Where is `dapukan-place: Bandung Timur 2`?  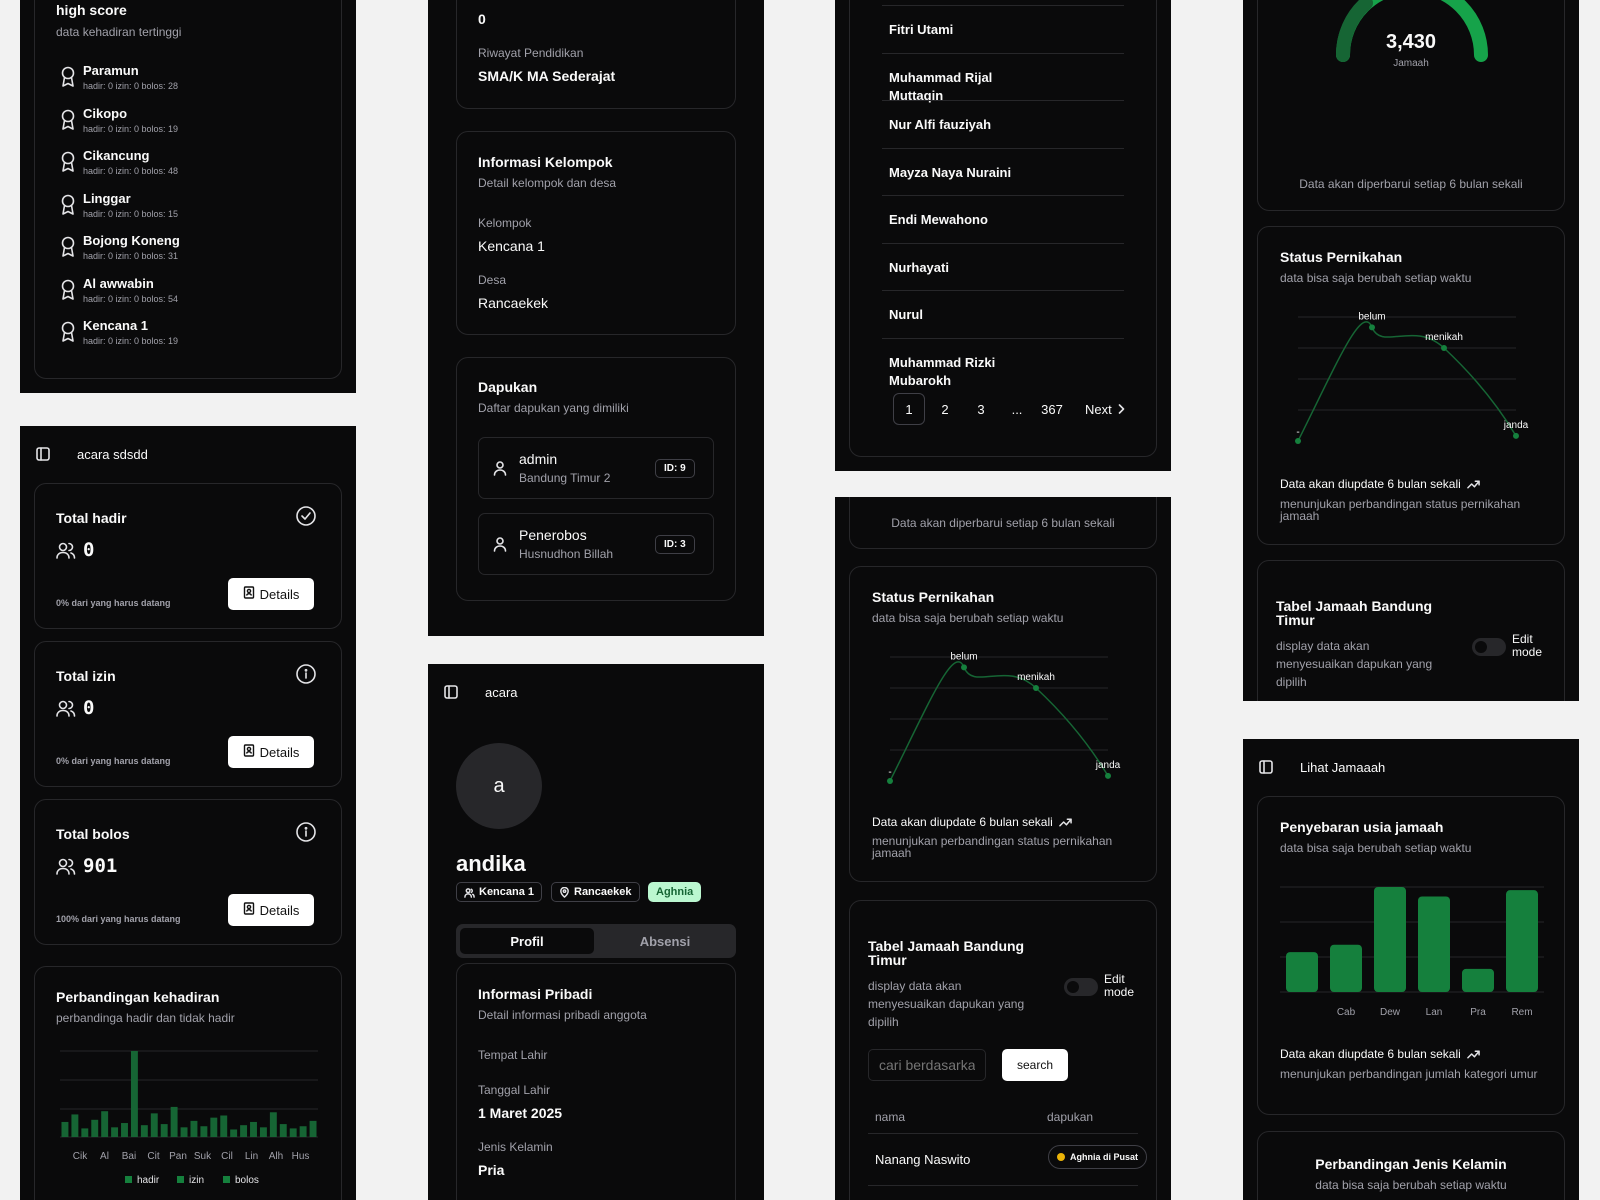 dapukan-place: Bandung Timur 2 is located at coordinates (565, 478).